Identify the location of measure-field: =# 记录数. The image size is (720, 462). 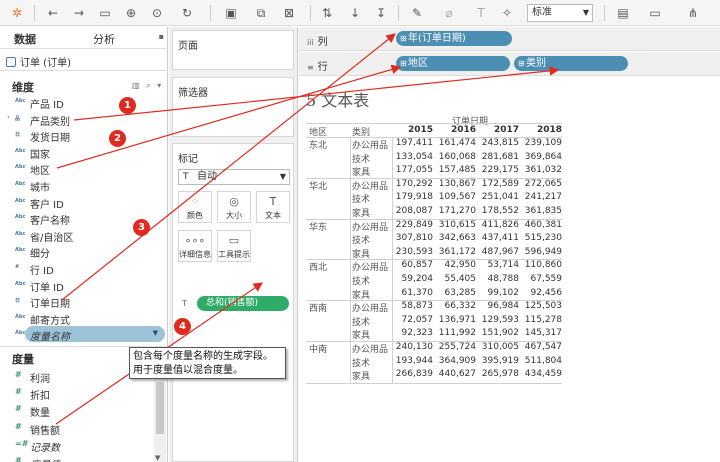
(76, 445).